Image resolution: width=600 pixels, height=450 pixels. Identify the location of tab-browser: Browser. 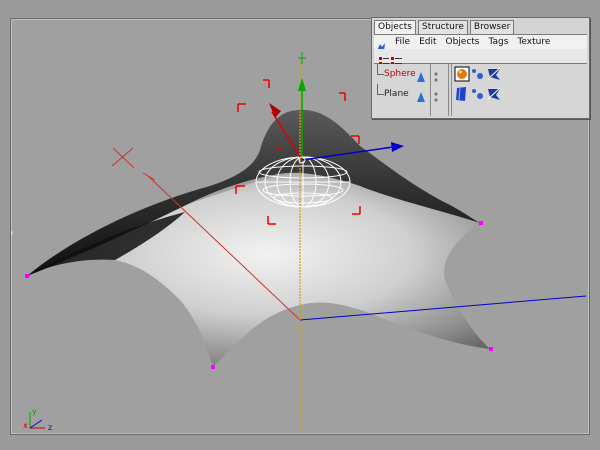
(492, 27).